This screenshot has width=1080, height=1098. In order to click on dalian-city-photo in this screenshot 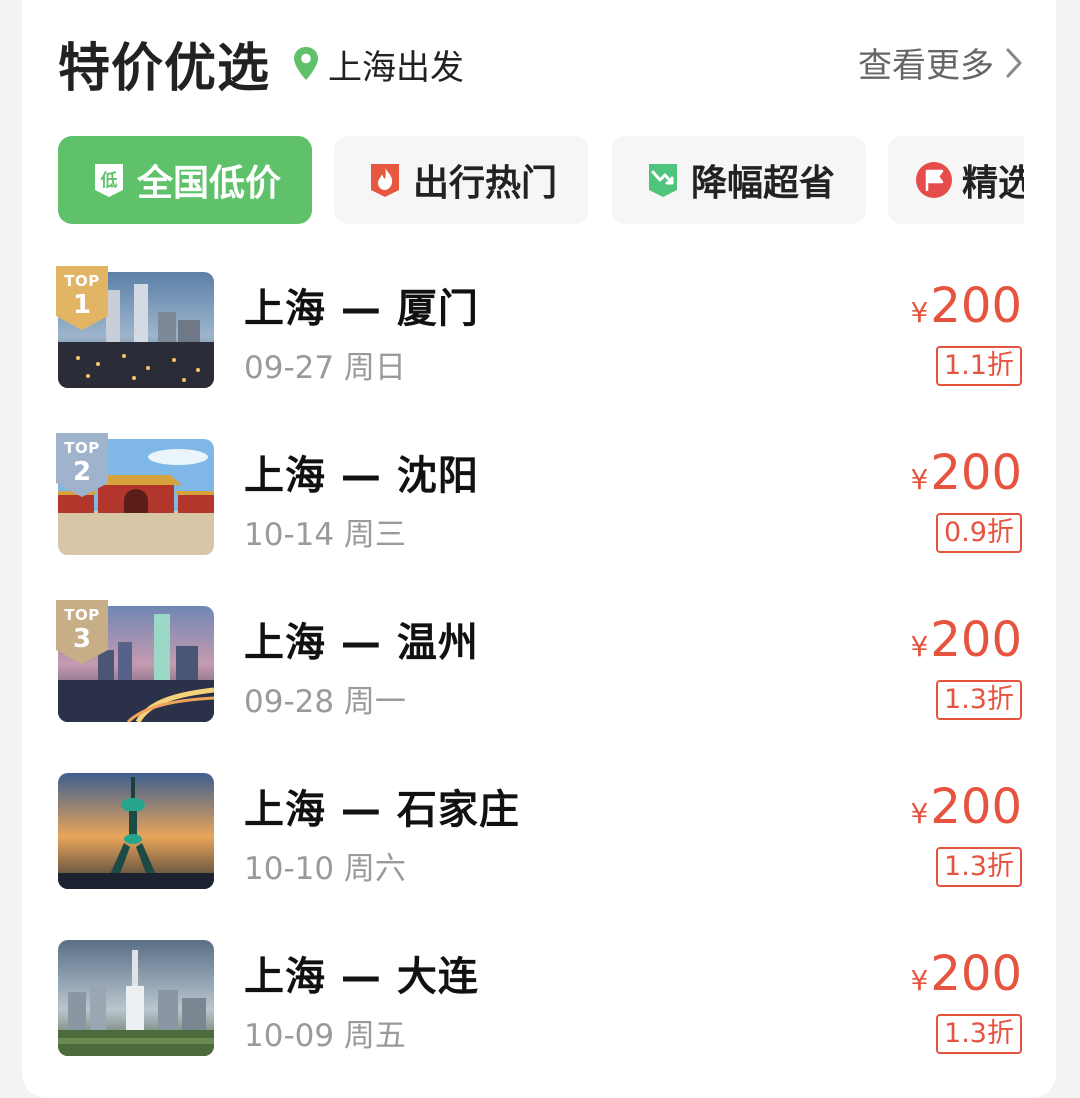, I will do `click(136, 998)`.